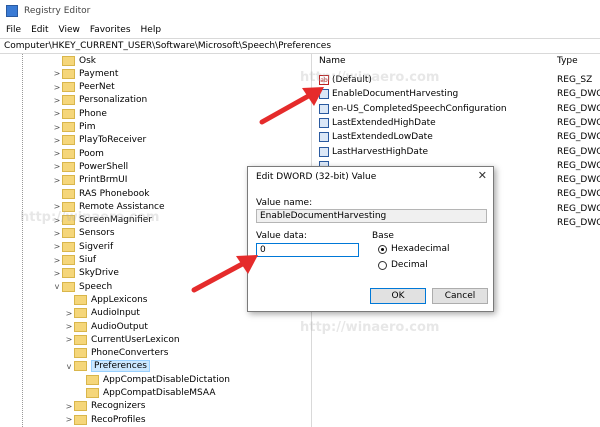 The width and height of the screenshot is (600, 427). Describe the element at coordinates (90, 217) in the screenshot. I see `watermark-text: http://winaero.com` at that location.